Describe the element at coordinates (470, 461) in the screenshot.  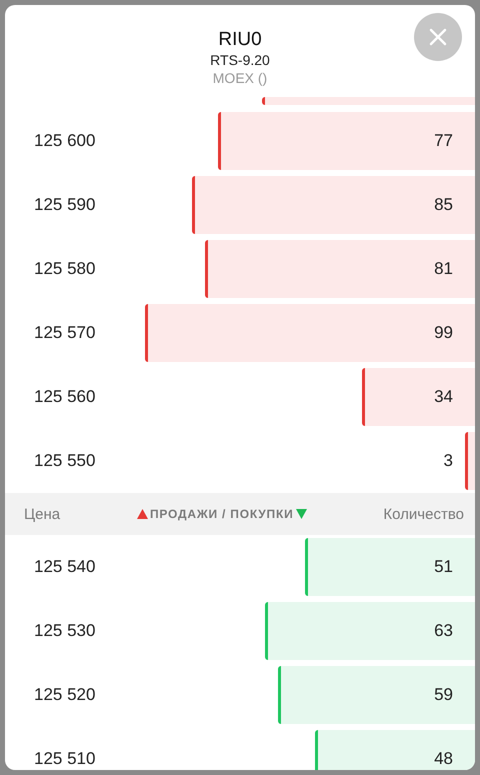
I see `volume-bar` at that location.